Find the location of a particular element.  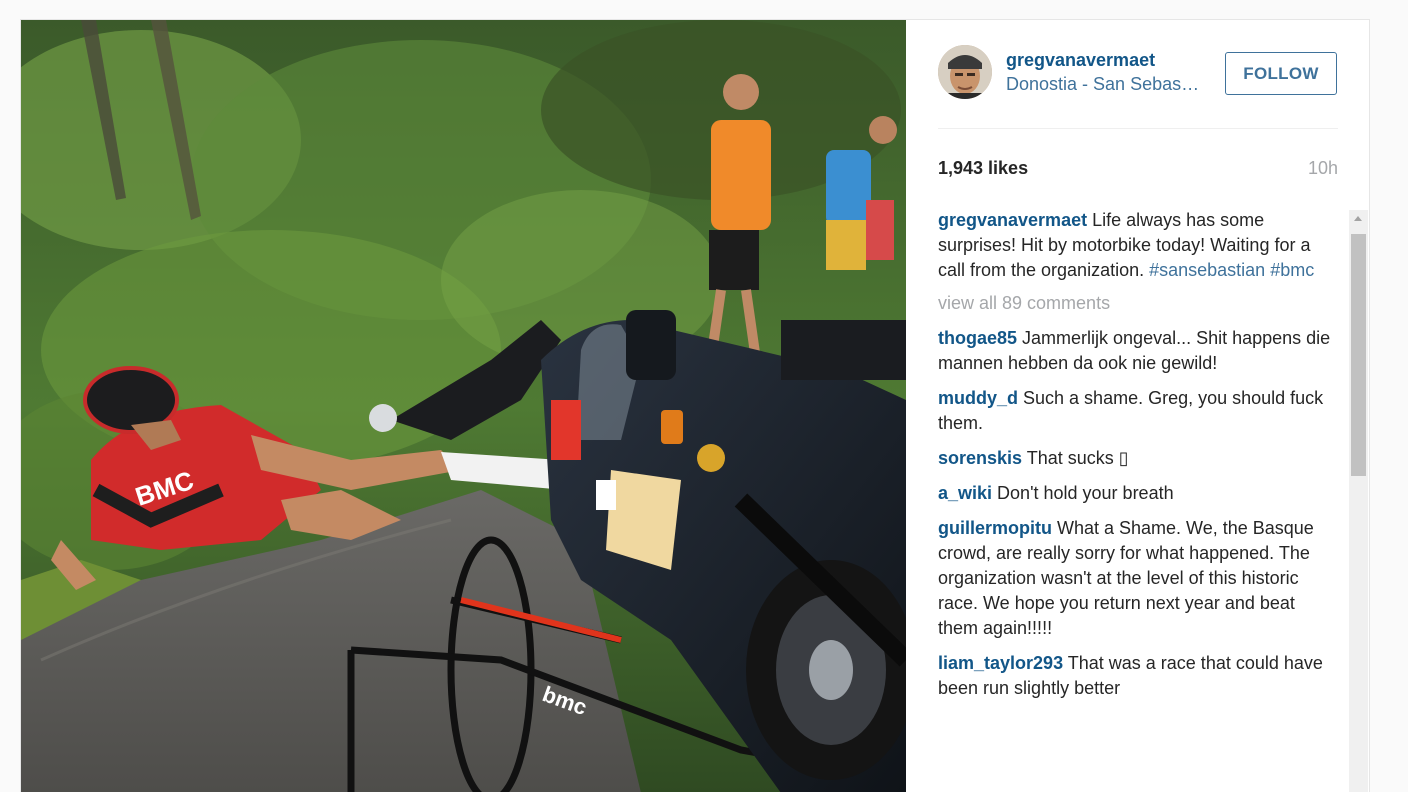

hashtag-link: #sansebastian is located at coordinates (1207, 270).